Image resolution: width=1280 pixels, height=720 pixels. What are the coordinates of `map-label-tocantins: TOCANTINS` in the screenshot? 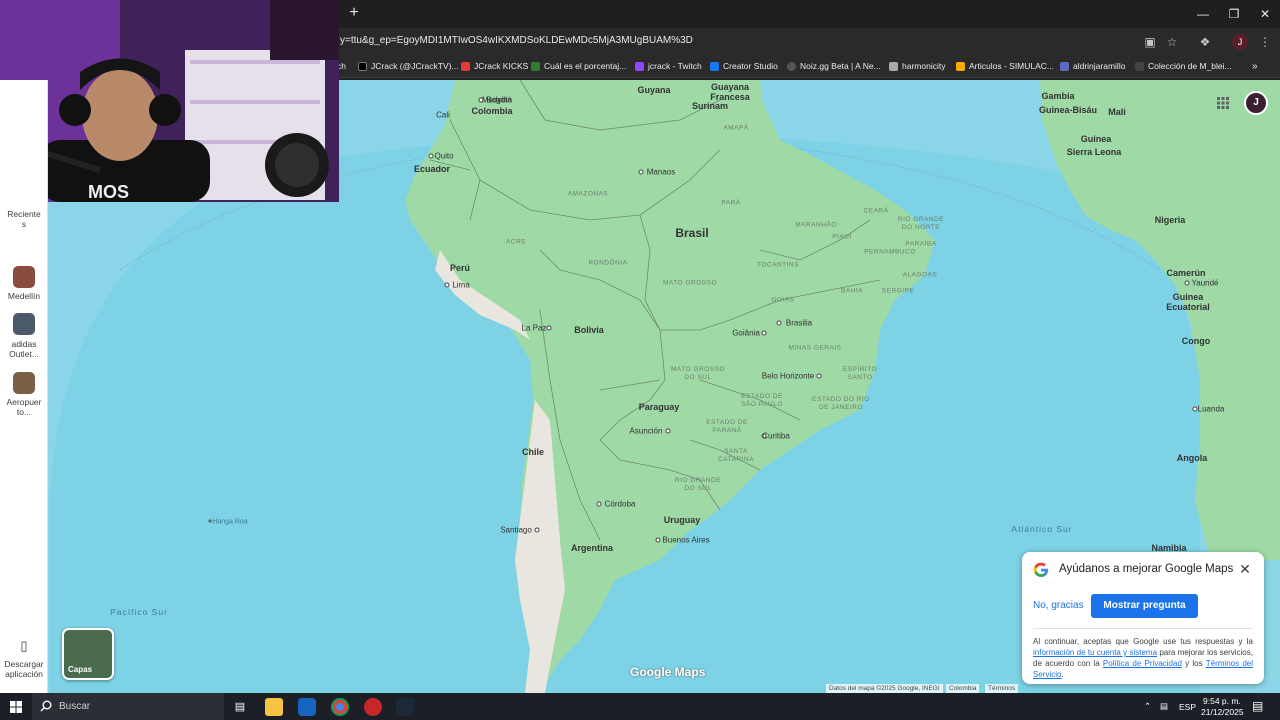 It's located at (778, 265).